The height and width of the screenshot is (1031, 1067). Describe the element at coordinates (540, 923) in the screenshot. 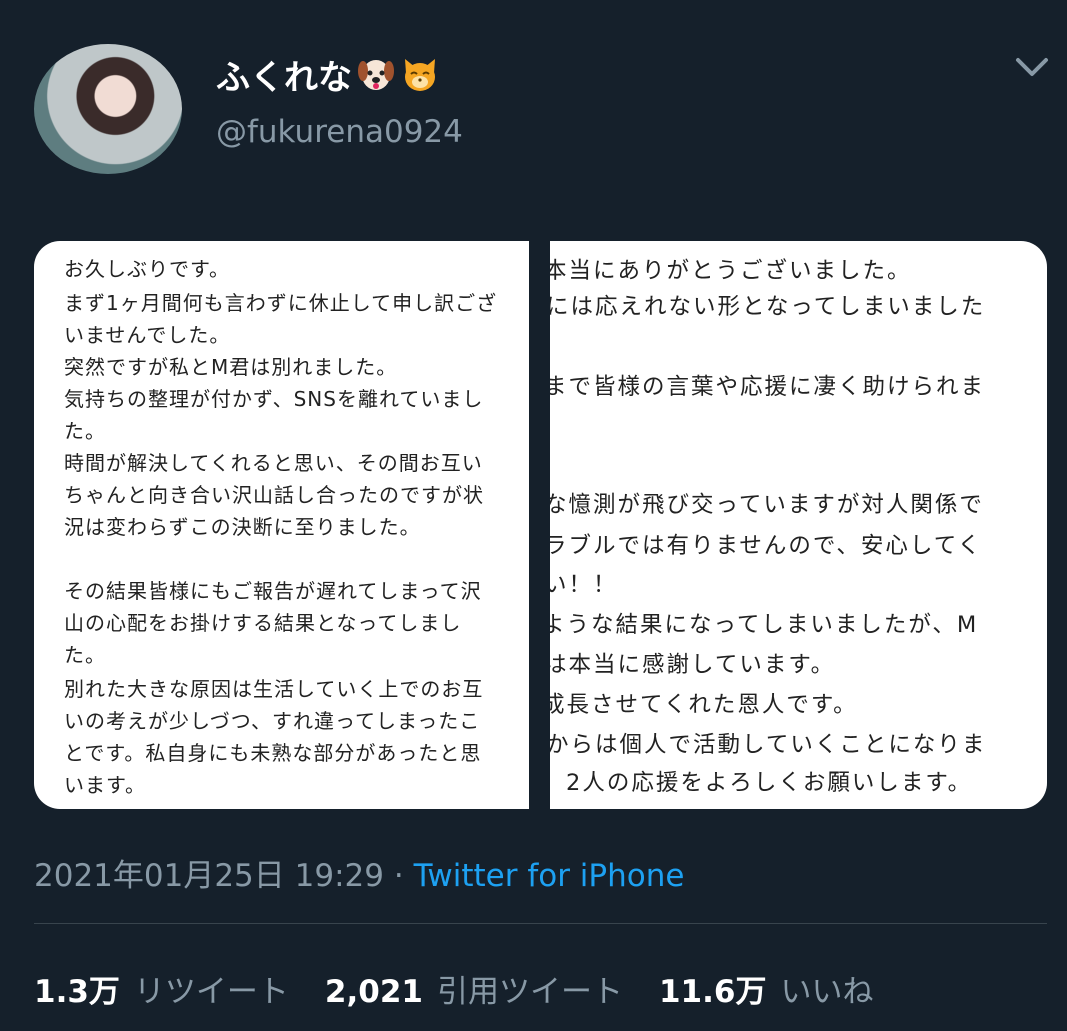

I see `divider` at that location.